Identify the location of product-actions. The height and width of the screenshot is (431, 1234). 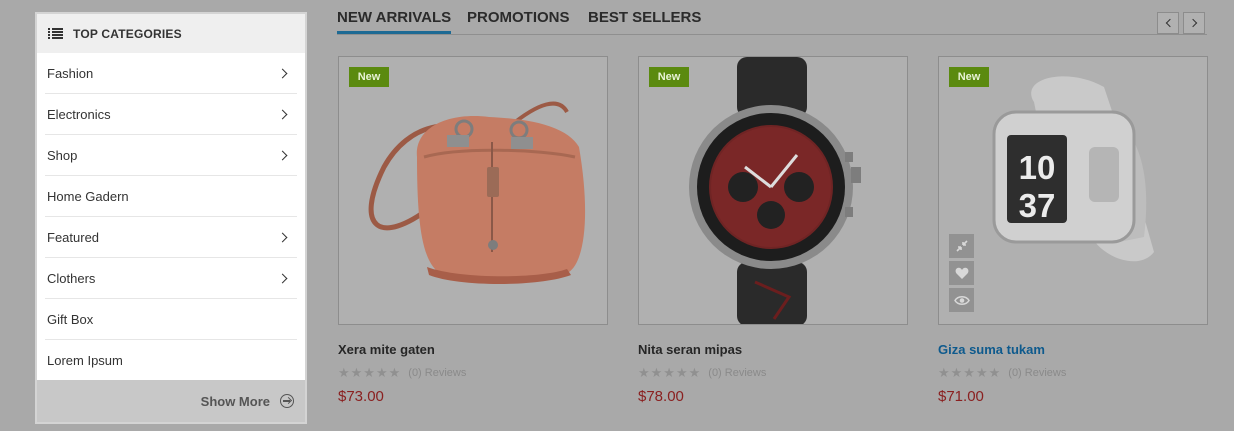
(961, 273).